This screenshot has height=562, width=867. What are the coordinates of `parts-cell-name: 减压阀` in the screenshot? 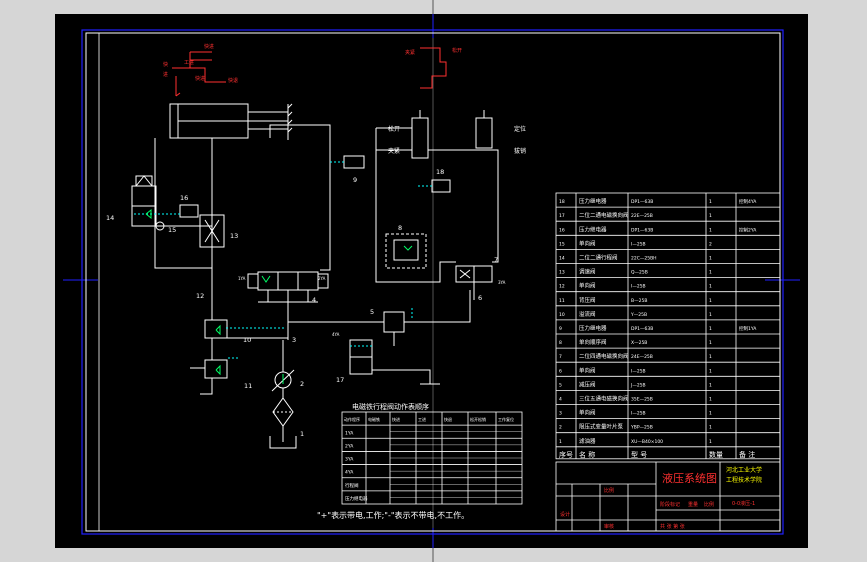 It's located at (587, 384).